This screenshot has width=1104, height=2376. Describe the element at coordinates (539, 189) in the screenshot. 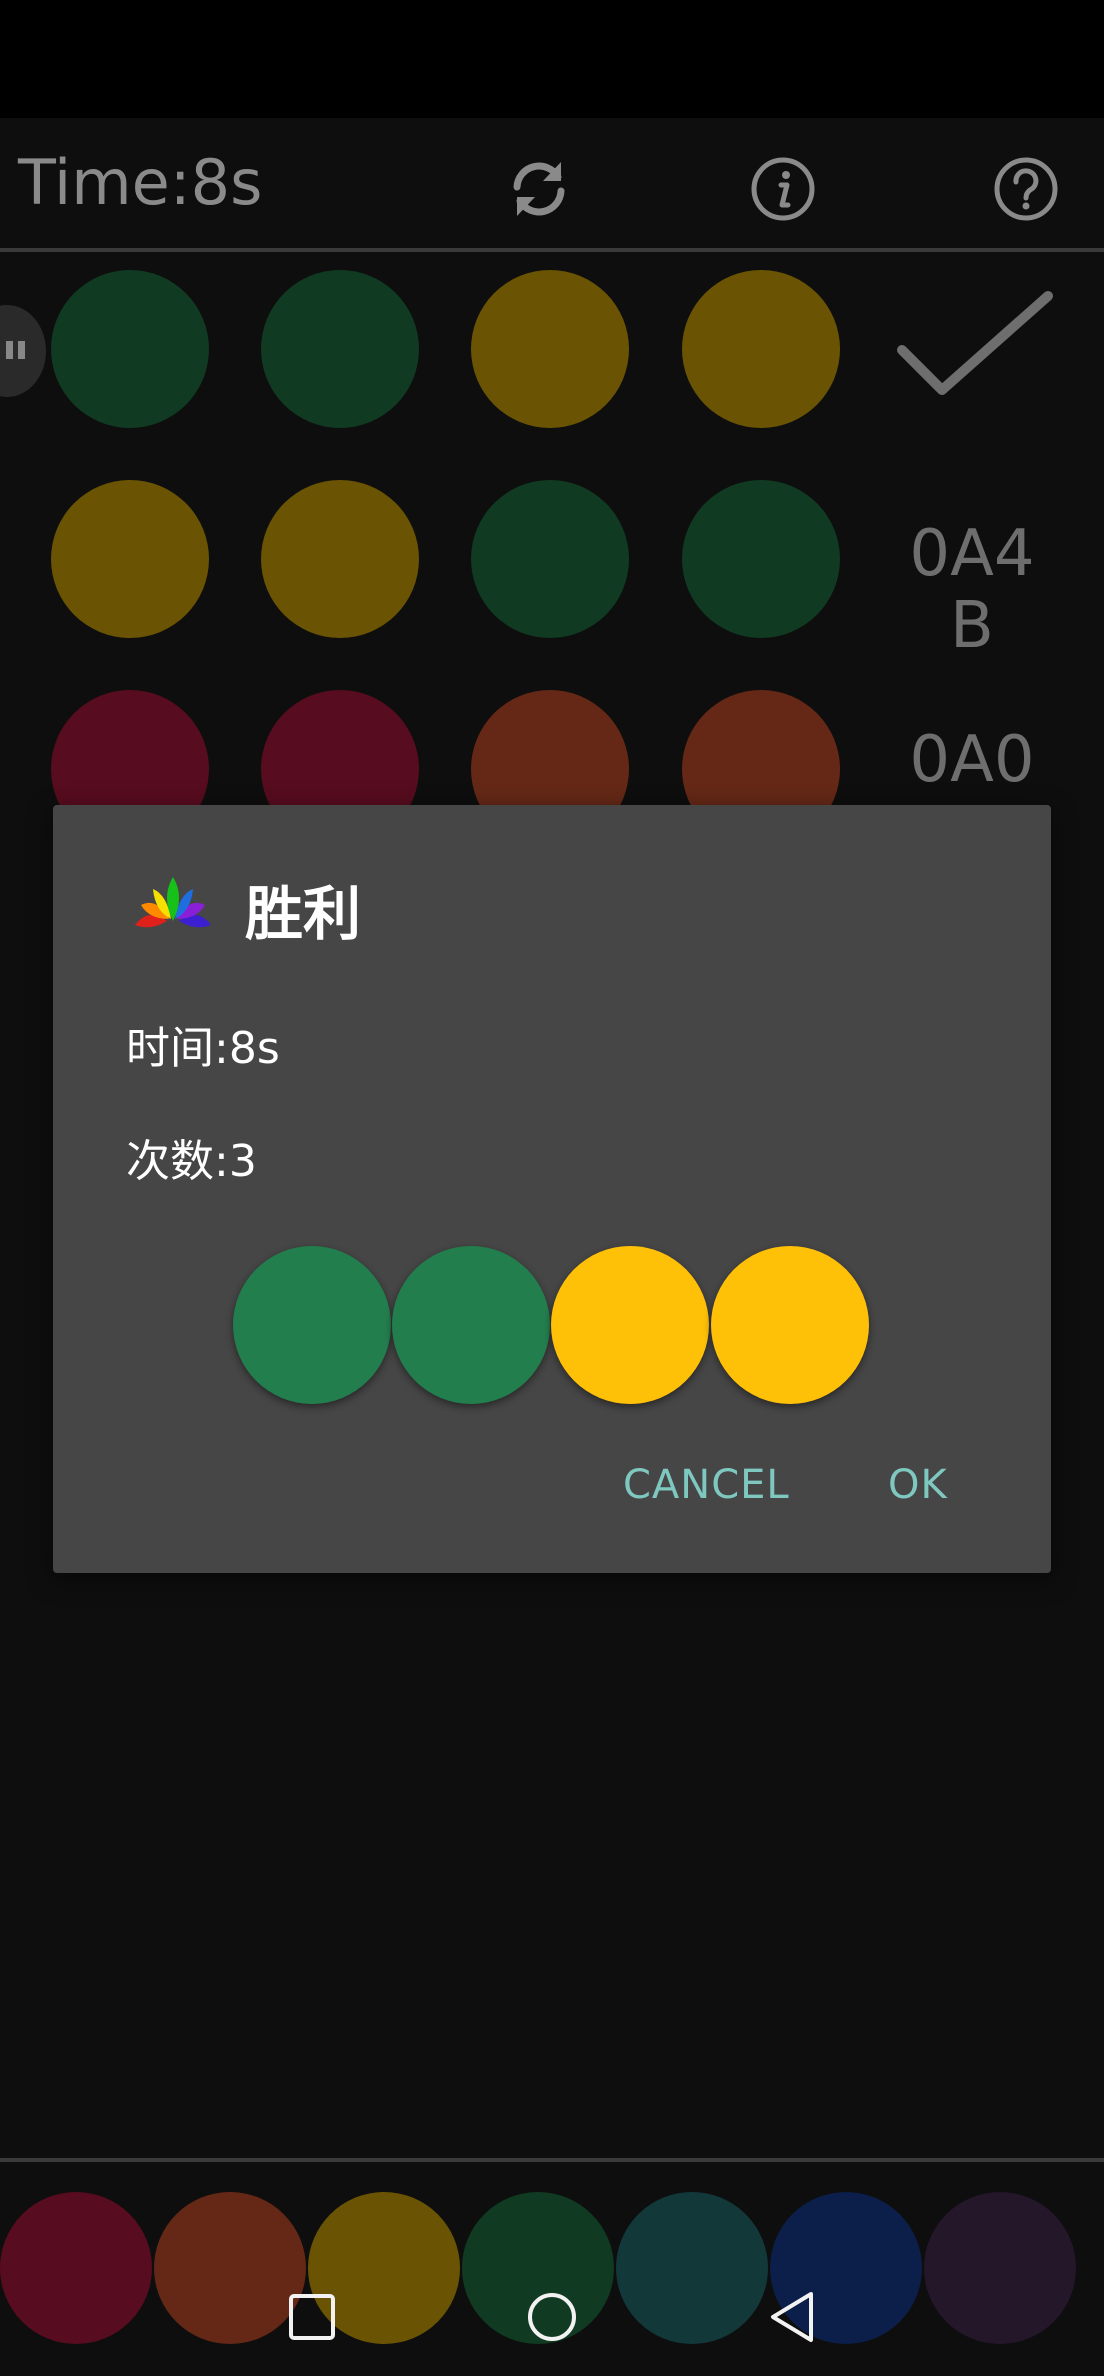

I see `refresh-icon` at that location.